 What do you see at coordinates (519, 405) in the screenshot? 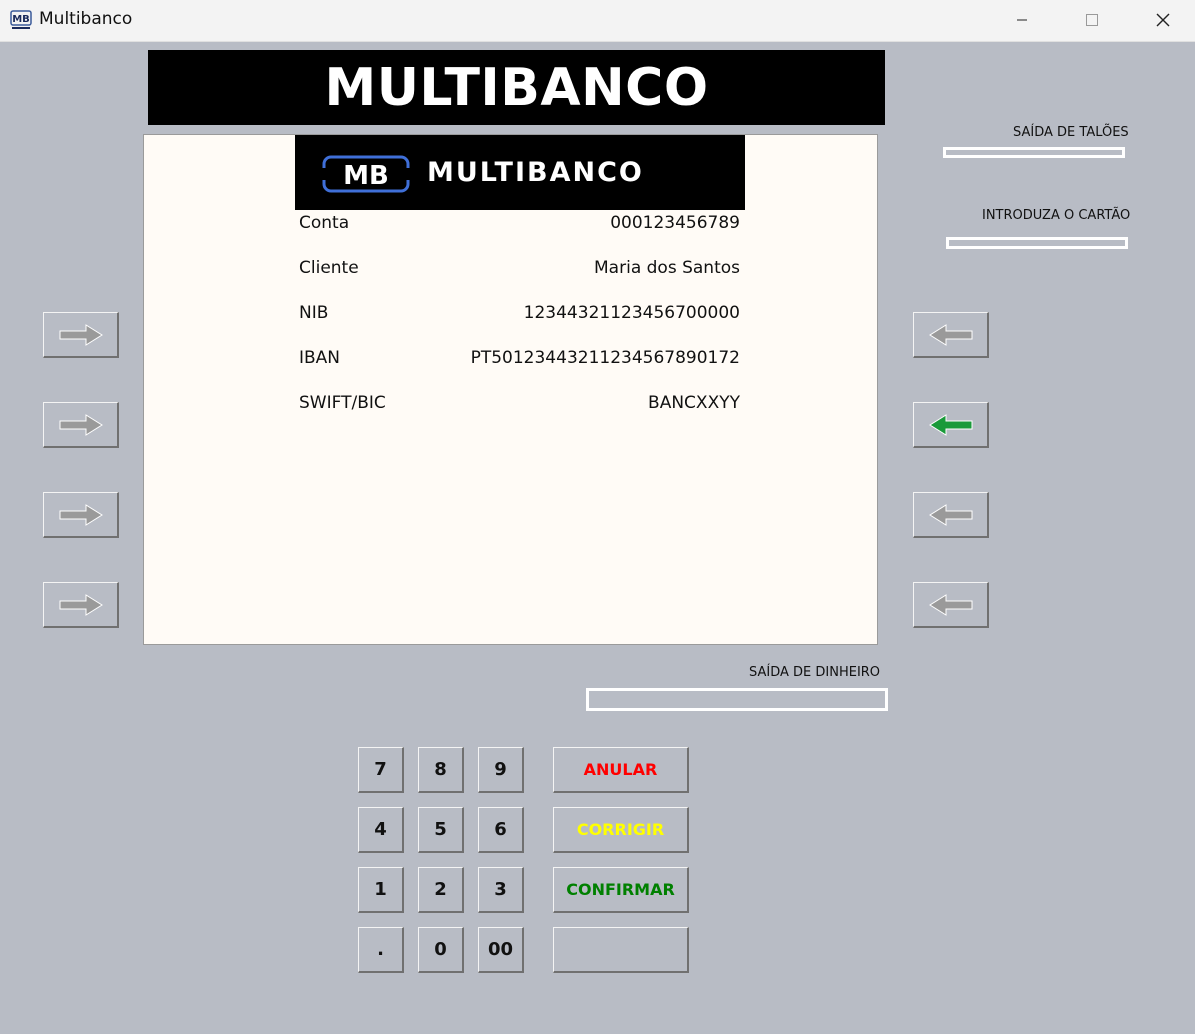
I see `info-row-swift: SWIFT/BIC BANCXXYY` at bounding box center [519, 405].